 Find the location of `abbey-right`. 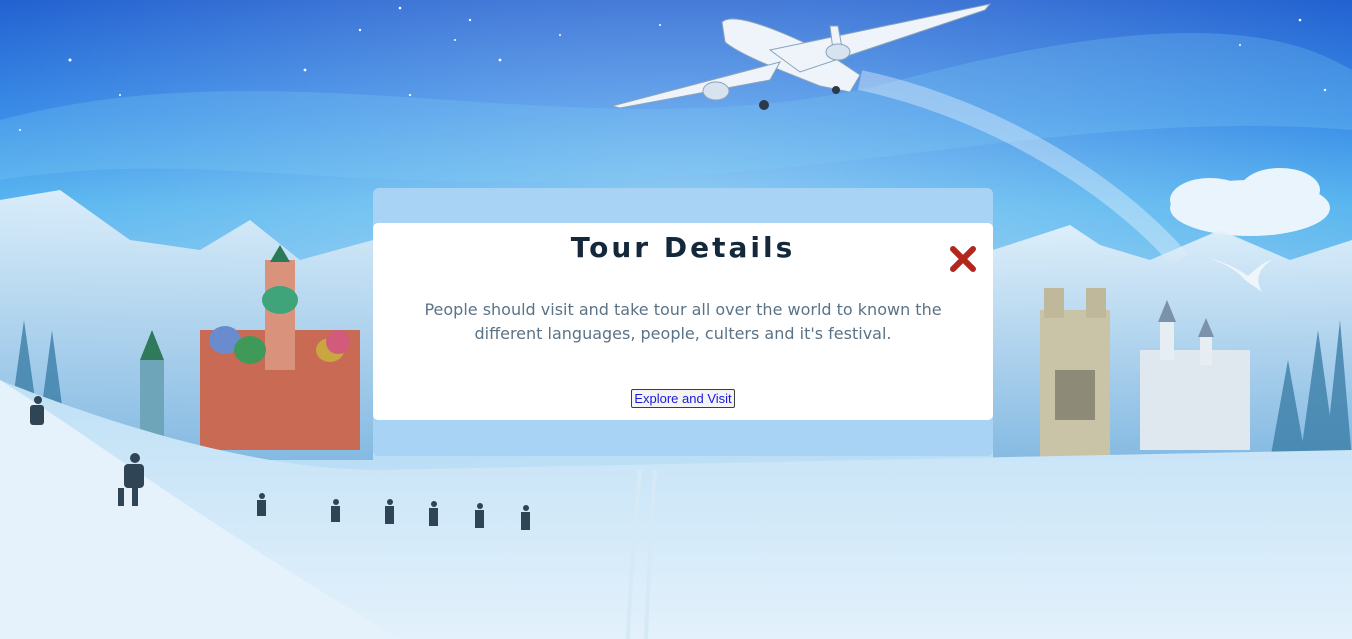

abbey-right is located at coordinates (1075, 374).